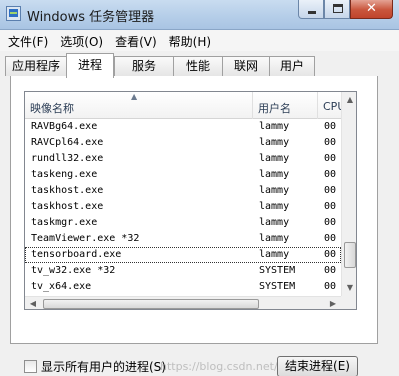  What do you see at coordinates (103, 367) in the screenshot?
I see `show-all-users-label: 显示所有用户的进程(S)` at bounding box center [103, 367].